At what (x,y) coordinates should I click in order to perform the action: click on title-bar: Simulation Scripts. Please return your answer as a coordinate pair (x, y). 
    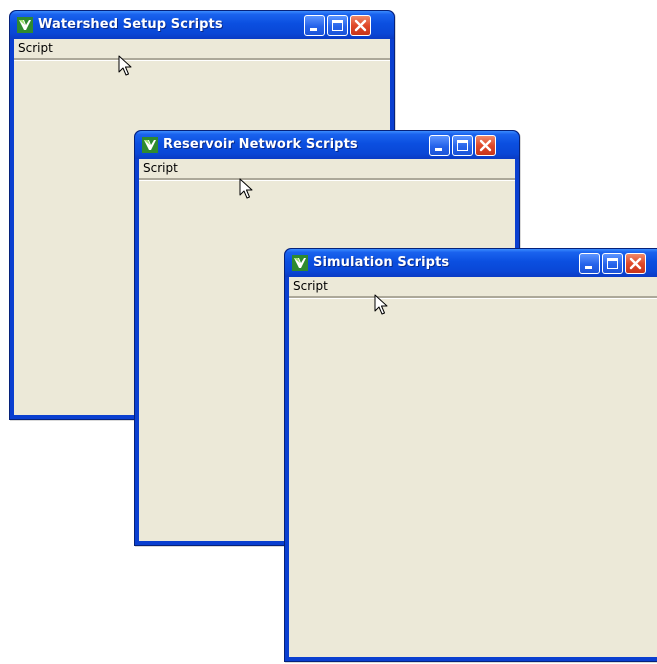
    Looking at the image, I should click on (471, 263).